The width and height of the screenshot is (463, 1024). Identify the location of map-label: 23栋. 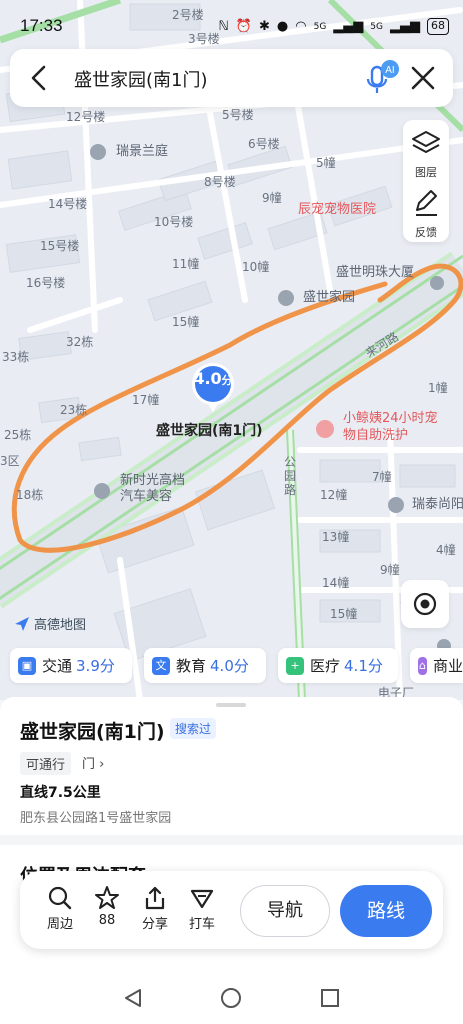
(74, 410).